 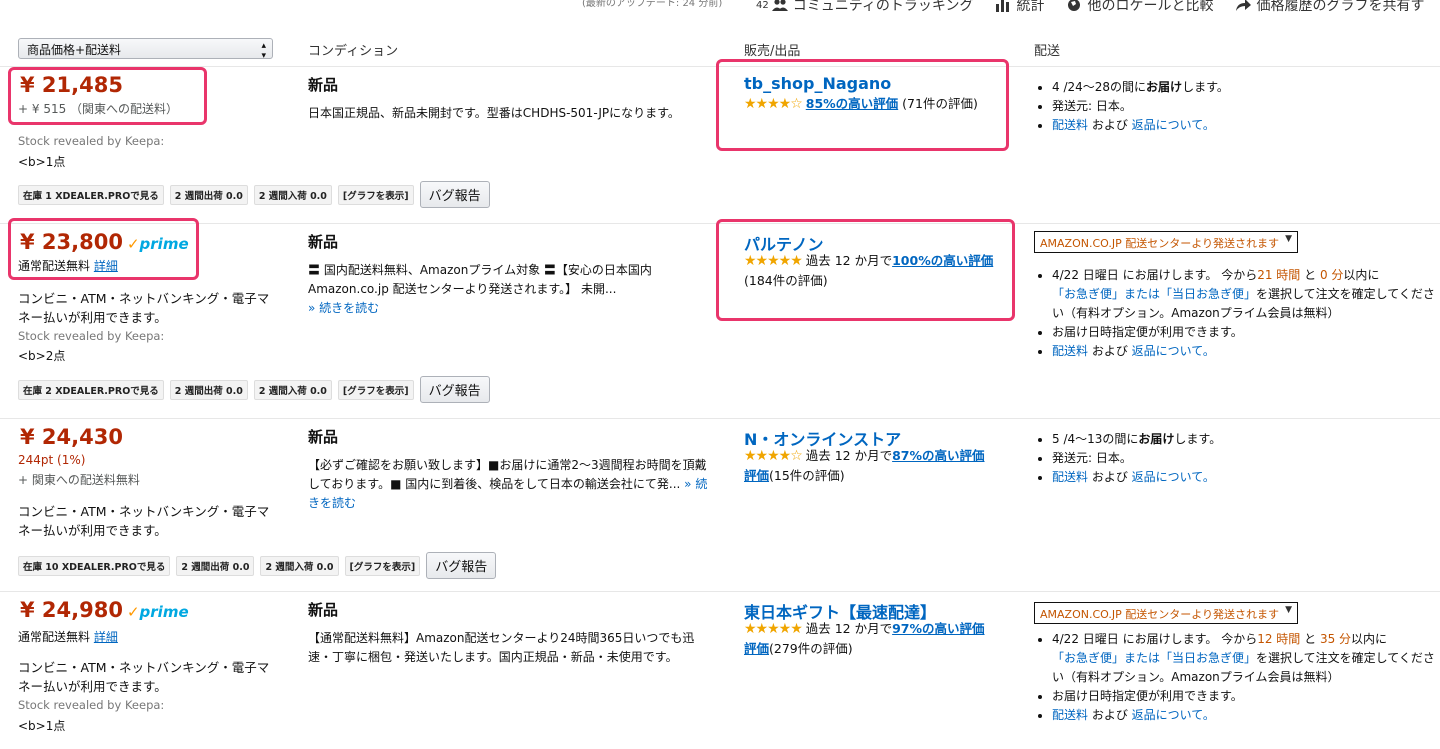 I want to click on seller-rating: ★★★★★ 過去 12 か月で97%の高い評価 評価(279件の評価), so click(x=864, y=638).